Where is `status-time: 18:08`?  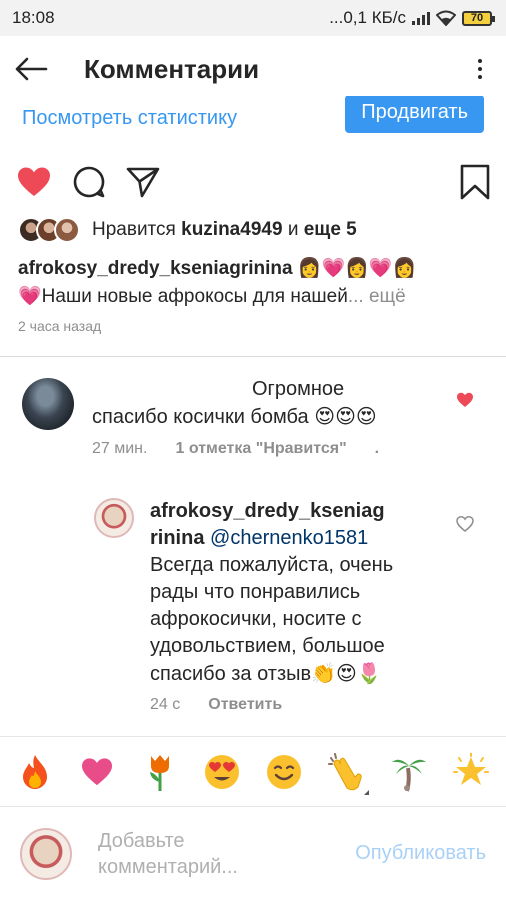
status-time: 18:08 is located at coordinates (33, 17).